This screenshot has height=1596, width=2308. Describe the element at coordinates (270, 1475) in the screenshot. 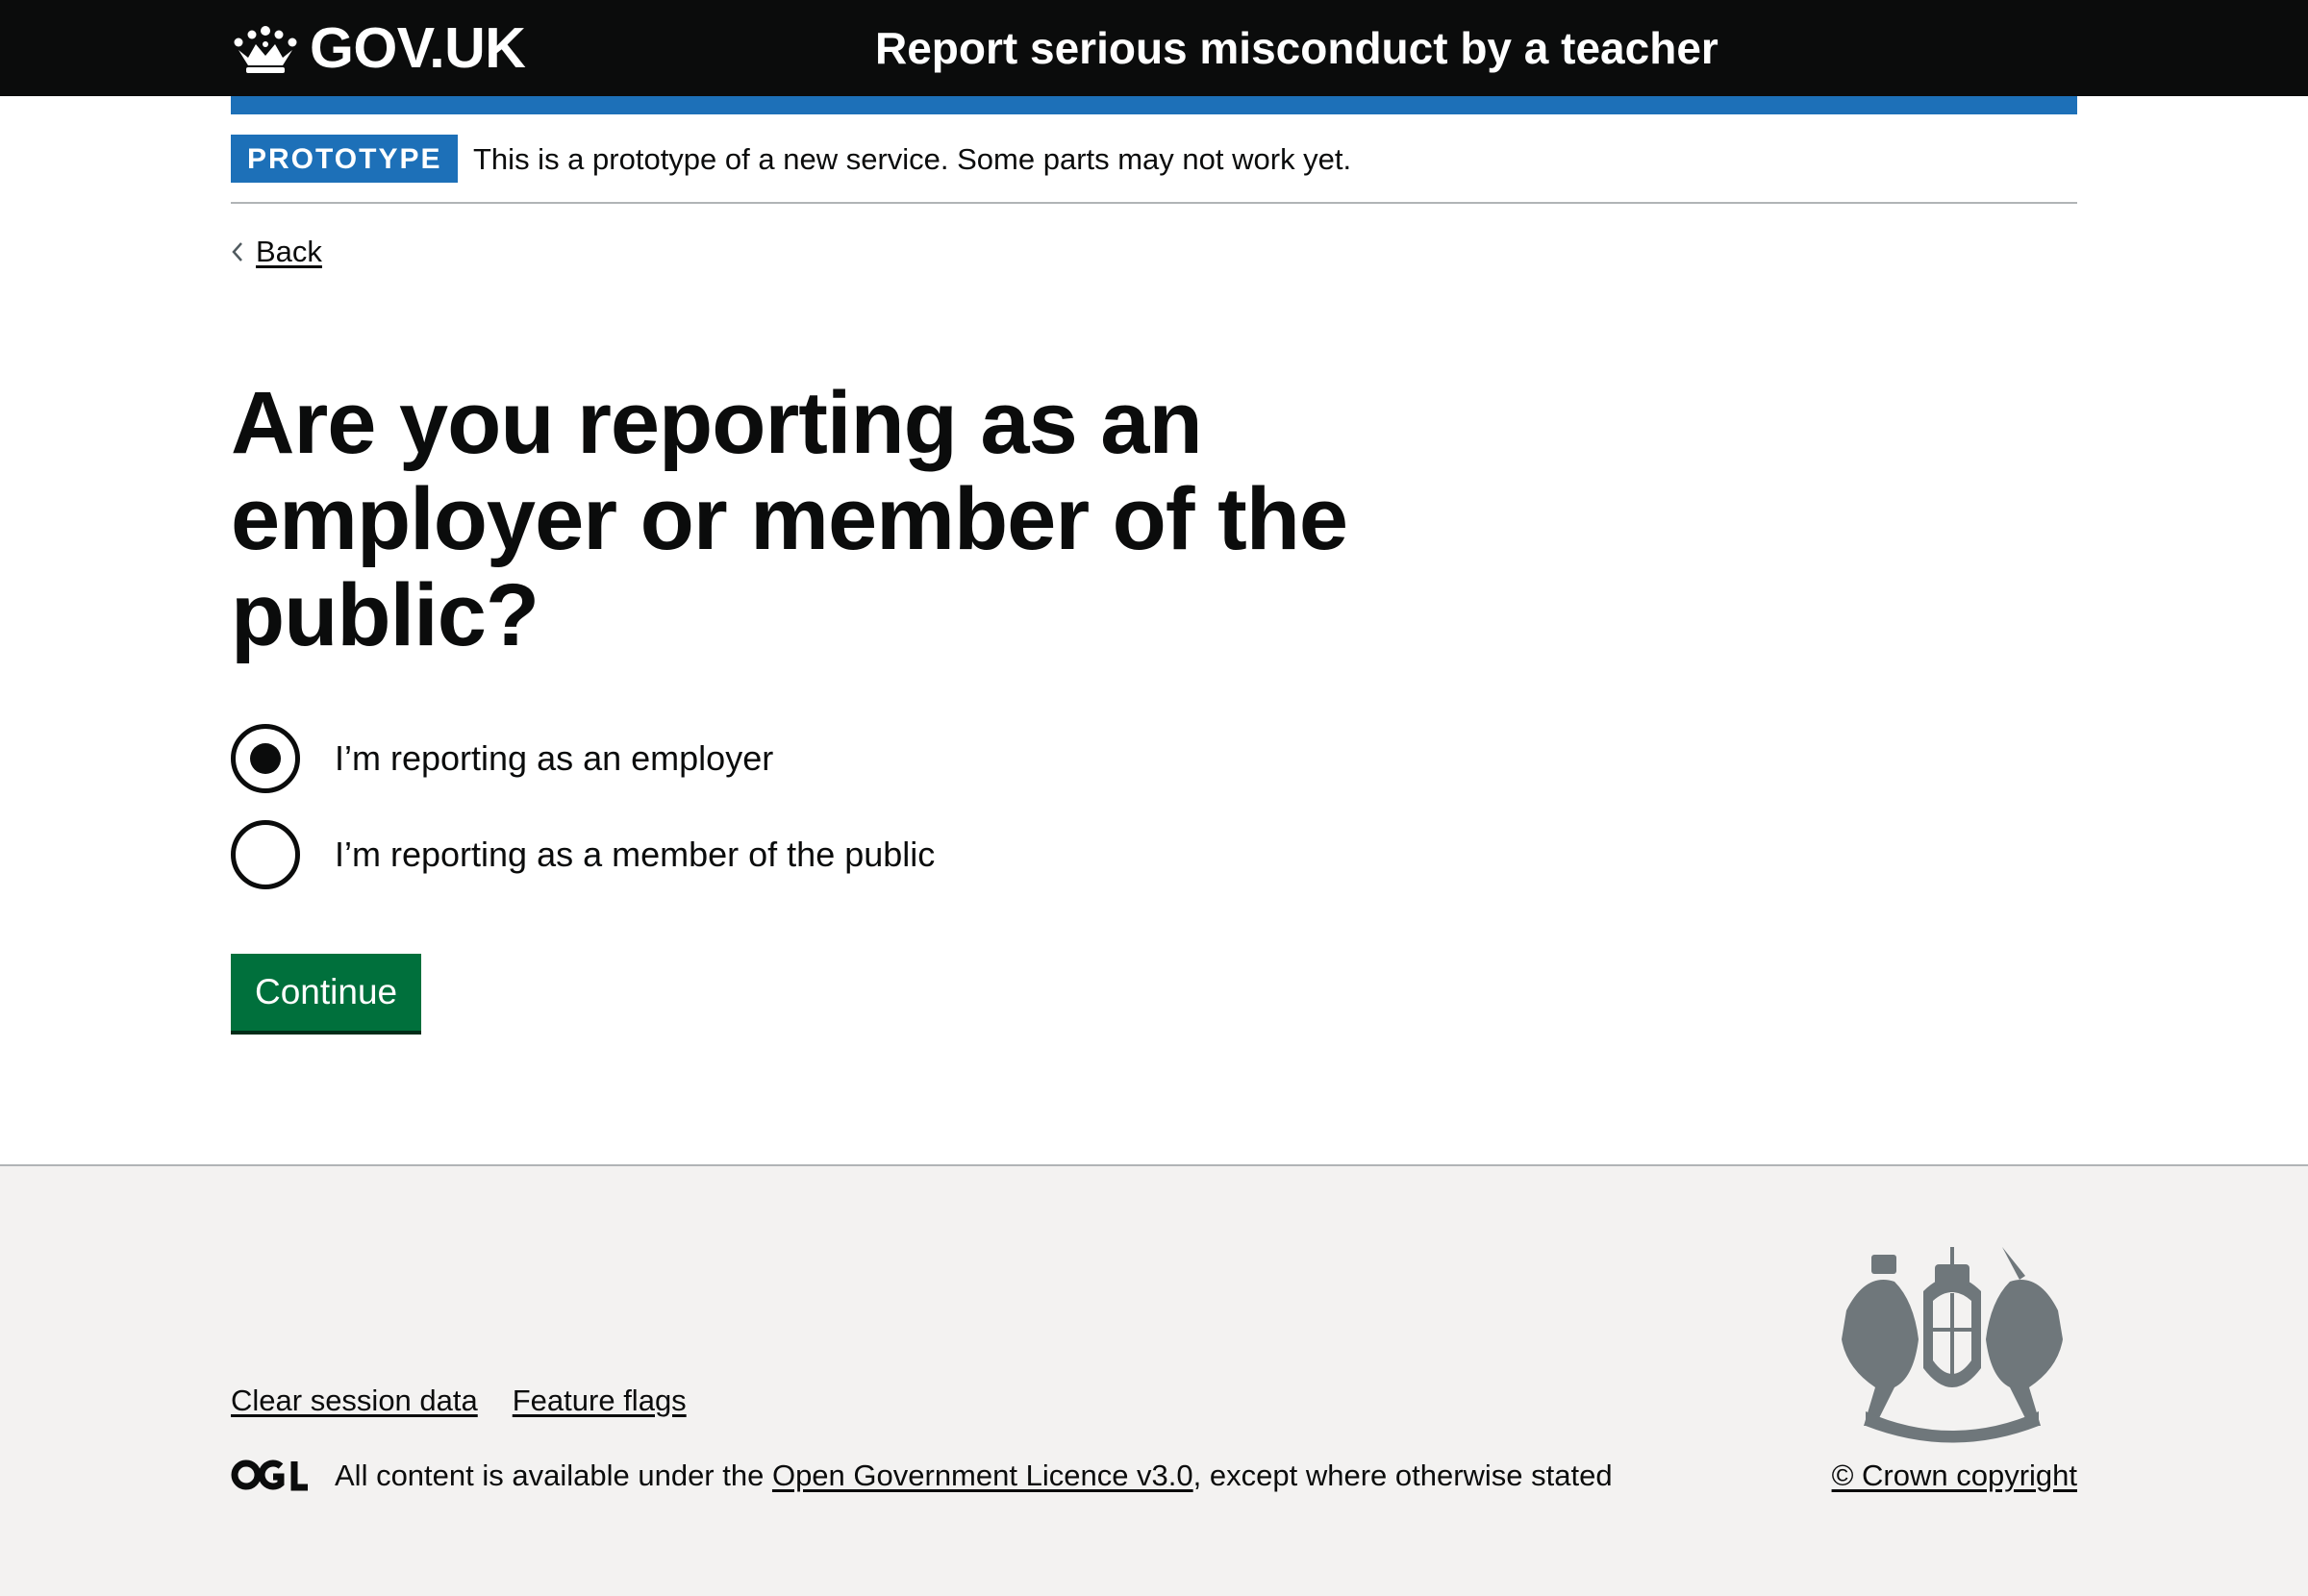

I see `ogl-logo-icon` at that location.